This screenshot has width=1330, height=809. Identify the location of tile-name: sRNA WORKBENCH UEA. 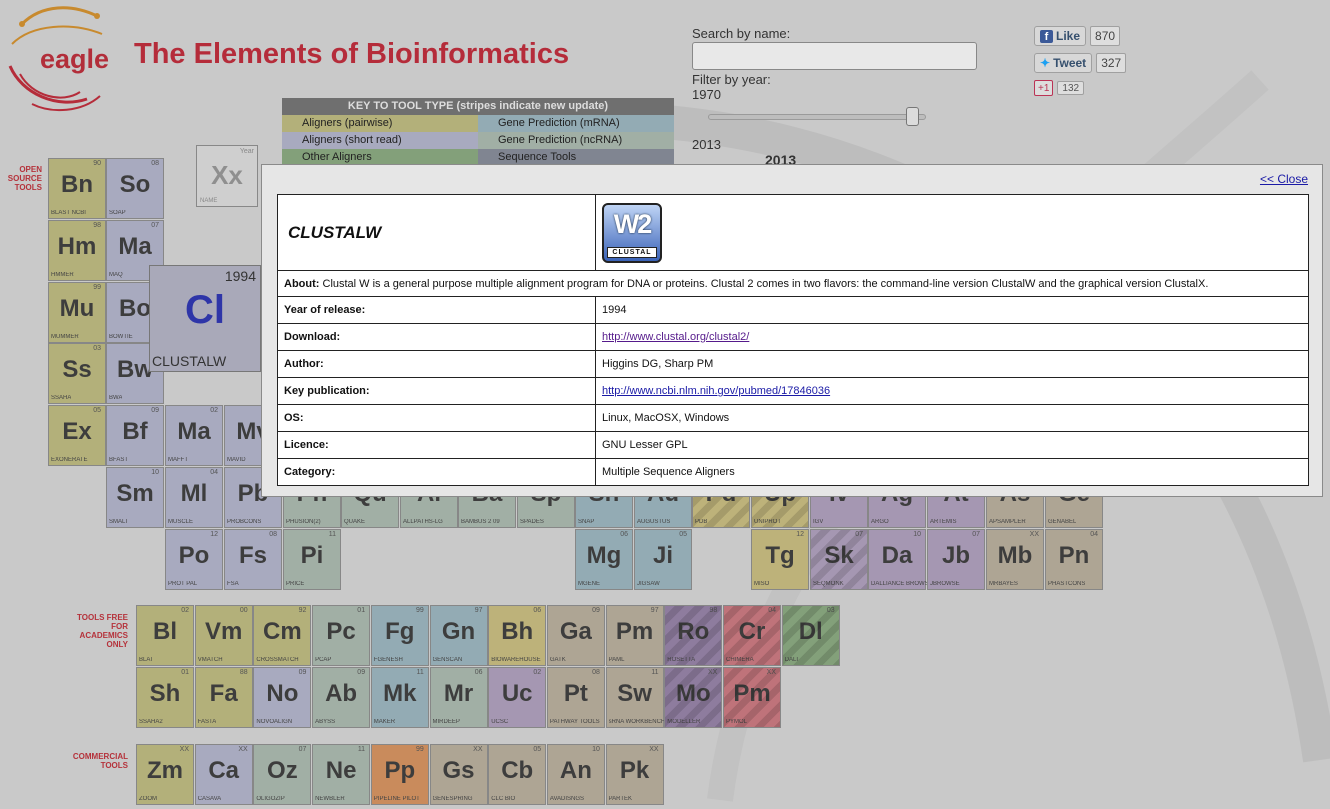
(636, 722).